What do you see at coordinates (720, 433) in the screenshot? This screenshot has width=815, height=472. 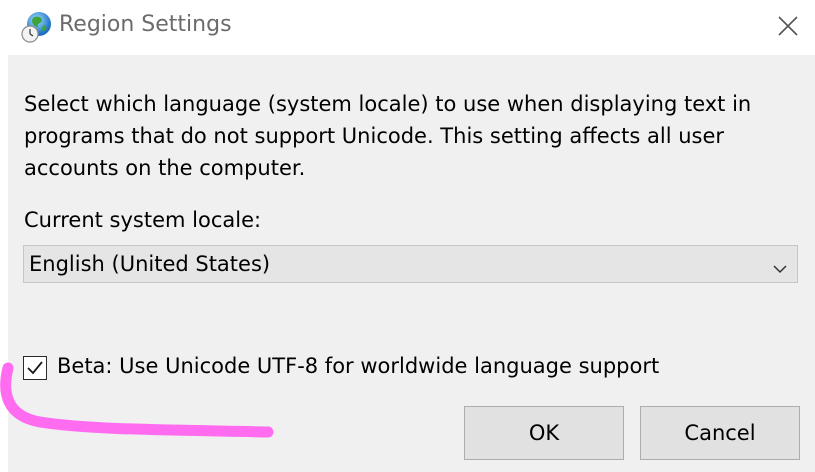 I see `cancel-button: Cancel` at bounding box center [720, 433].